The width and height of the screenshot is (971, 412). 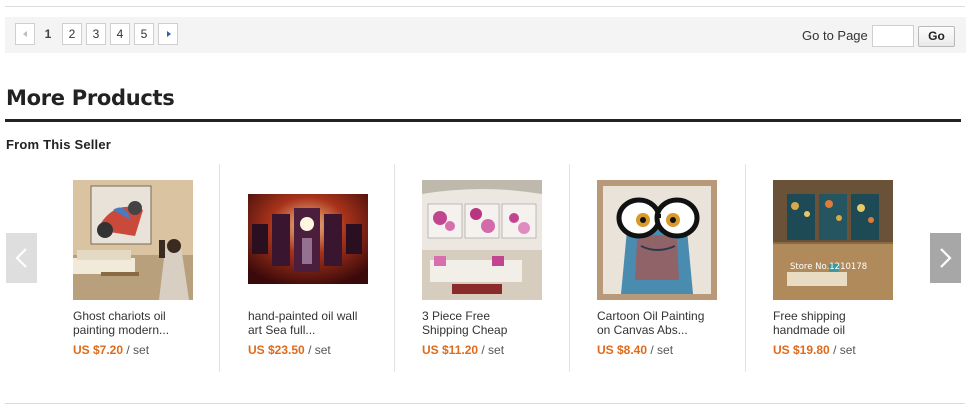 I want to click on section-title: More Products, so click(x=90, y=98).